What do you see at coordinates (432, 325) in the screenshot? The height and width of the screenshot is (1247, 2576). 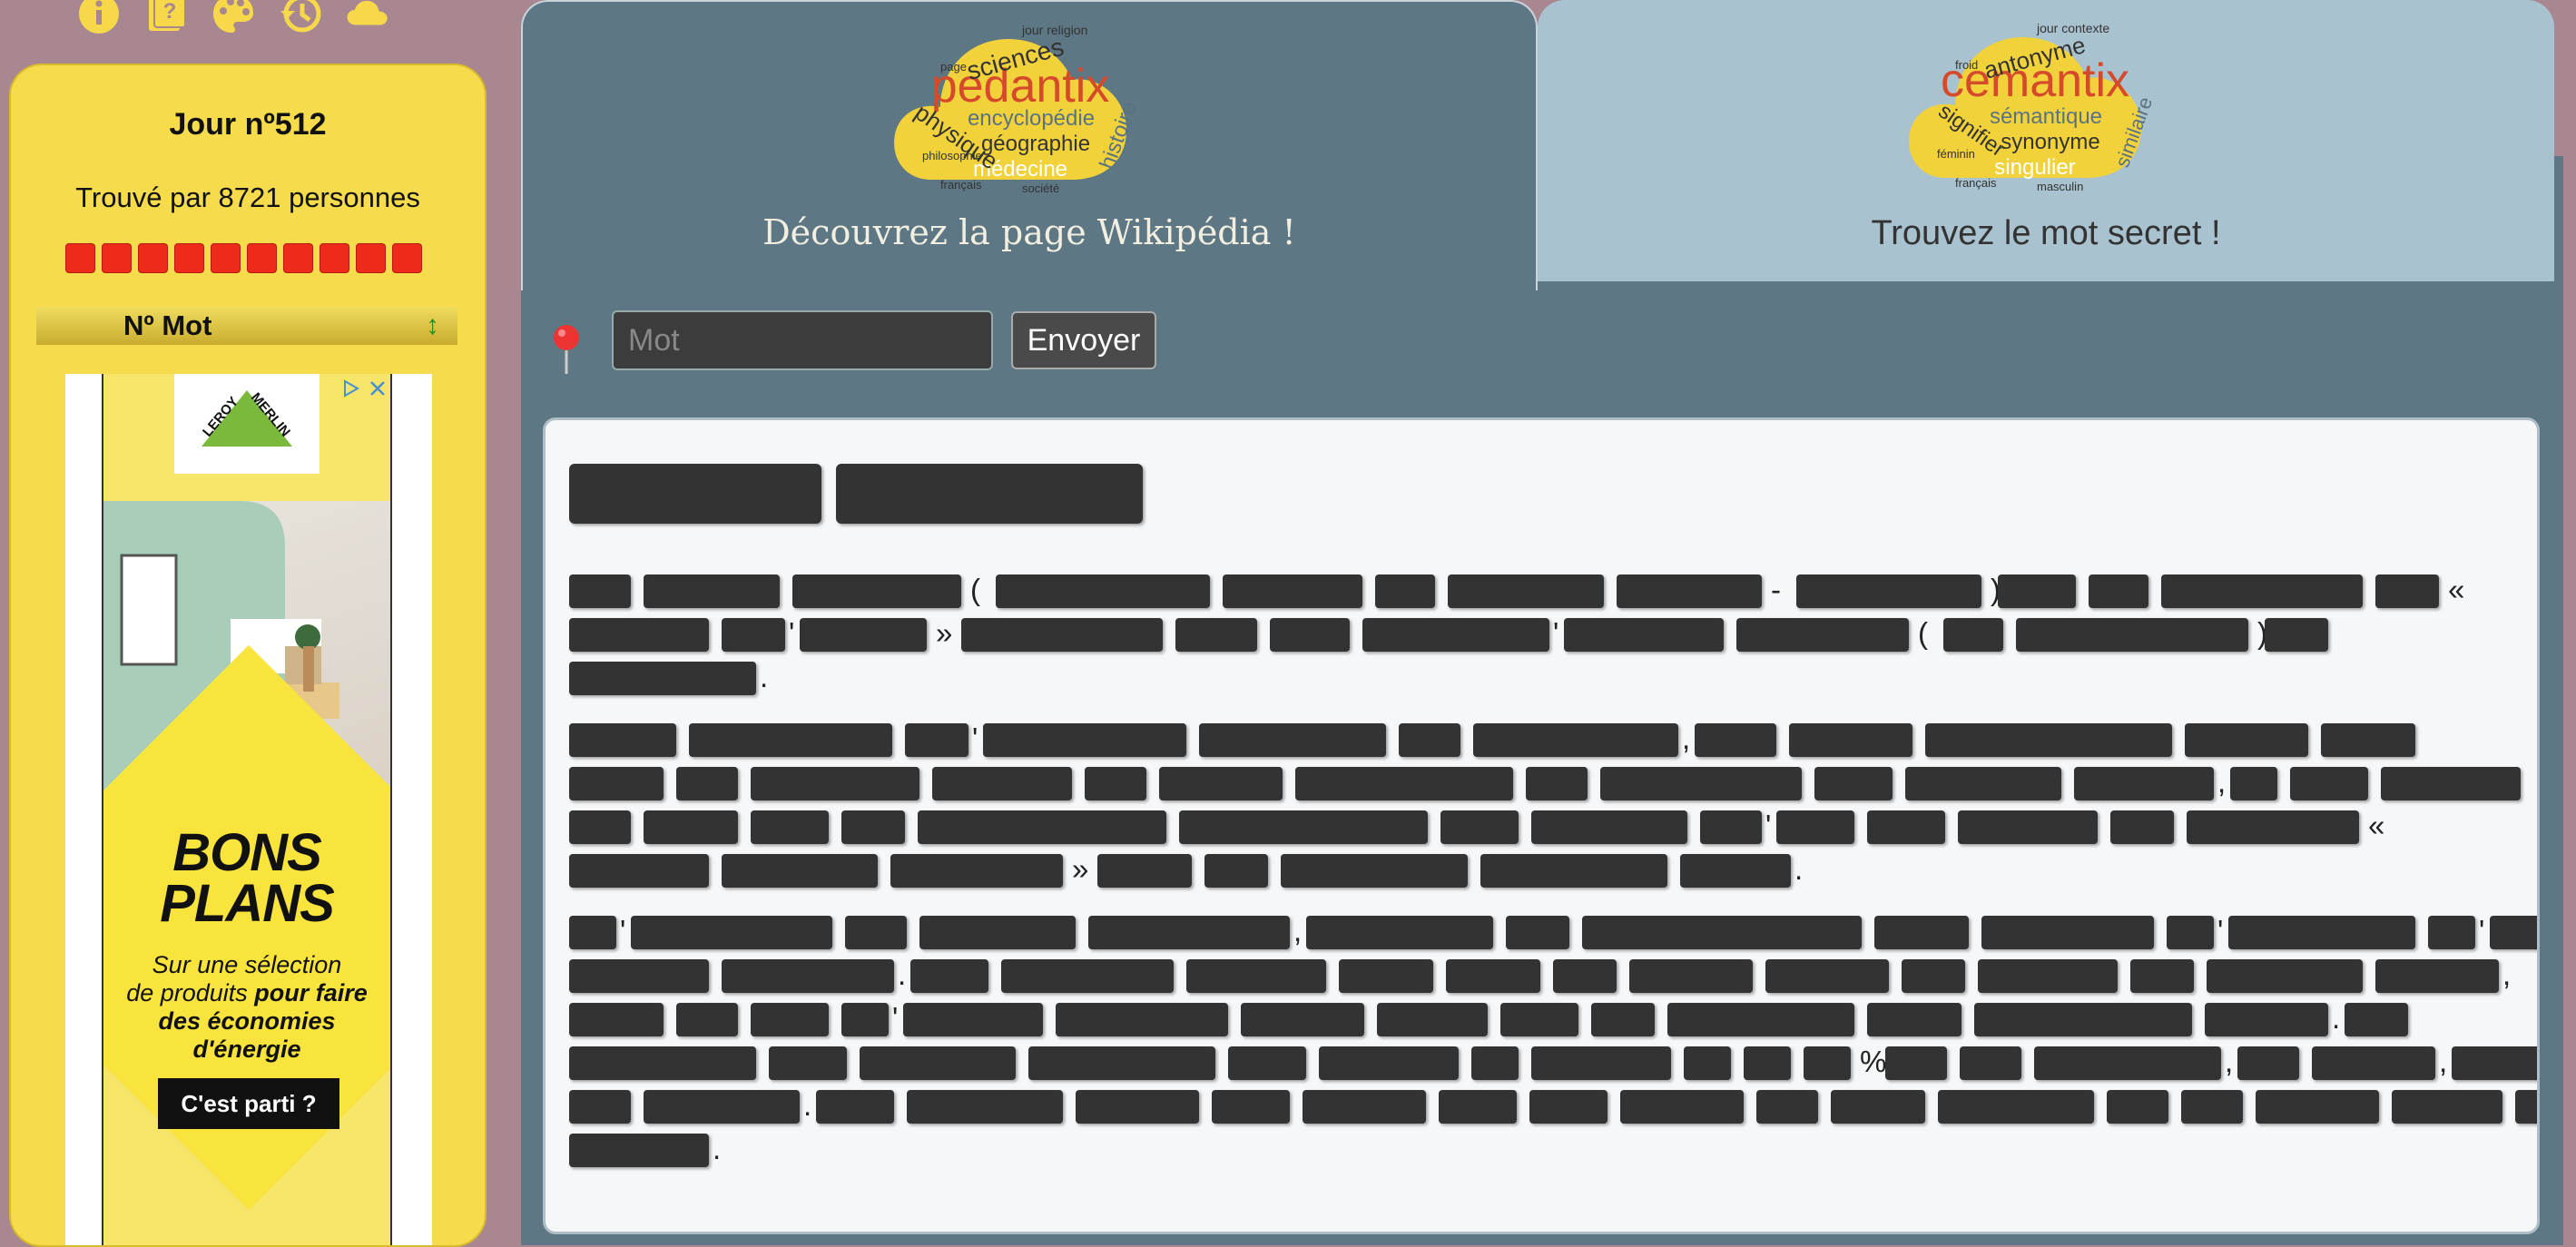 I see `sort-icon: ↕` at bounding box center [432, 325].